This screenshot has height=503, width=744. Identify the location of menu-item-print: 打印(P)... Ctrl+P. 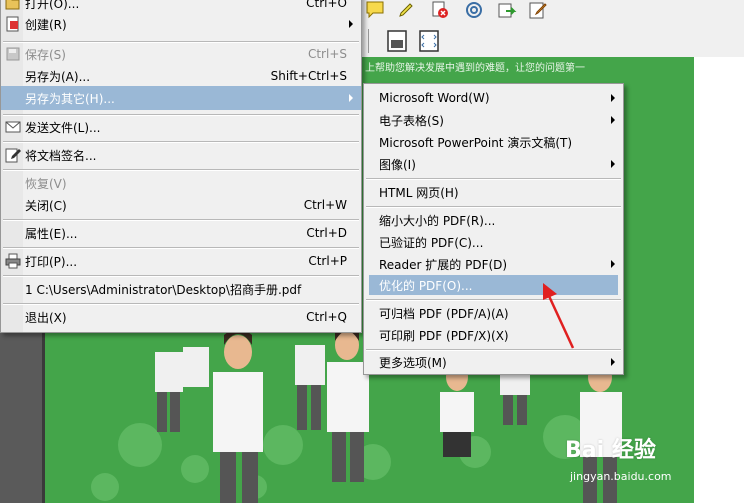
(181, 261).